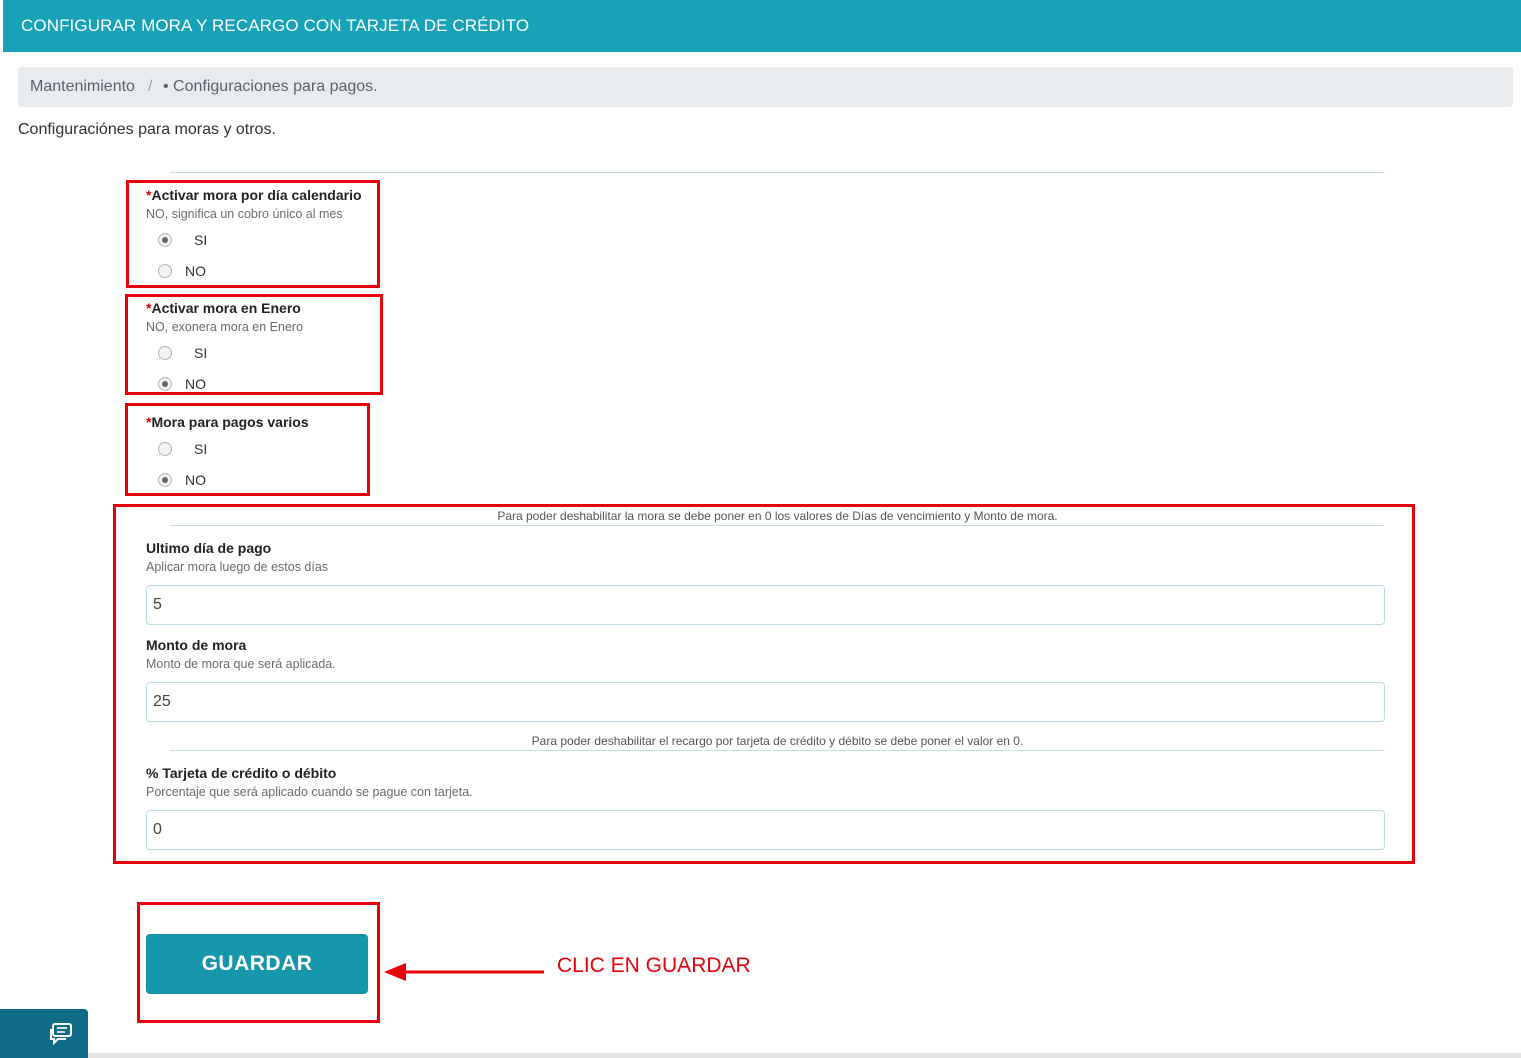 The image size is (1521, 1058). I want to click on radio-varios-si-label: SI, so click(200, 449).